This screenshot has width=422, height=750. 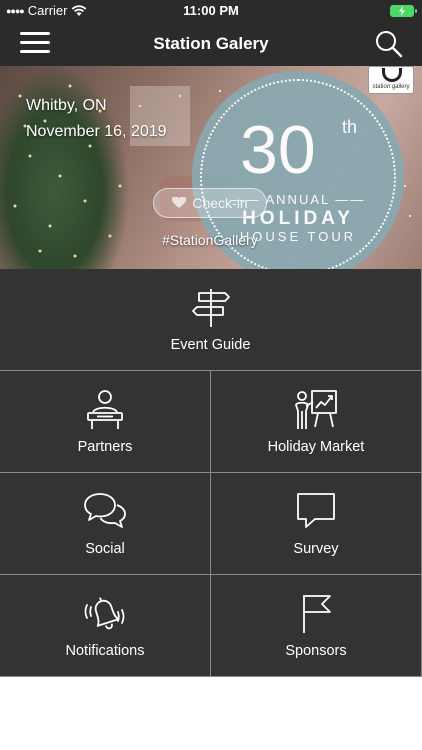 I want to click on check-in-label: Check-in, so click(x=220, y=203).